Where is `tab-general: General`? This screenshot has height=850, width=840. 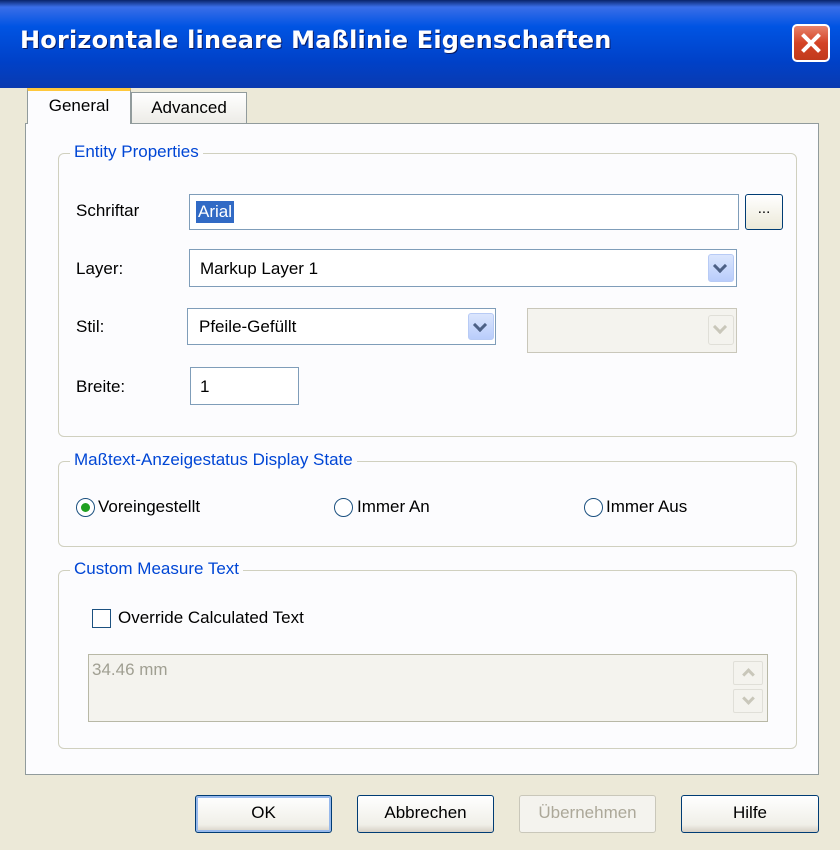 tab-general: General is located at coordinates (79, 106).